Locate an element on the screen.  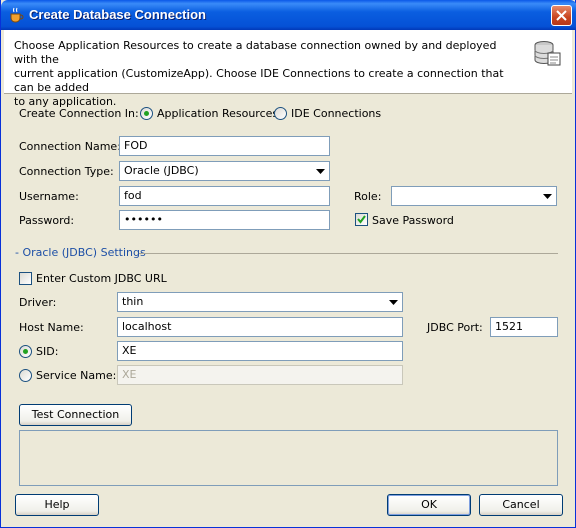
close-button is located at coordinates (561, 15).